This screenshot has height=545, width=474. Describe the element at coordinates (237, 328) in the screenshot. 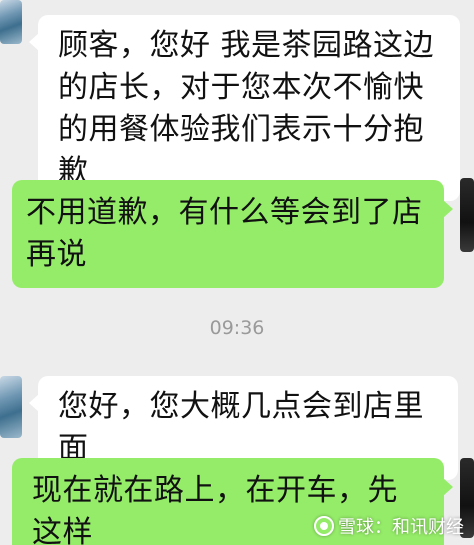

I see `timestamp: 09:36` at that location.